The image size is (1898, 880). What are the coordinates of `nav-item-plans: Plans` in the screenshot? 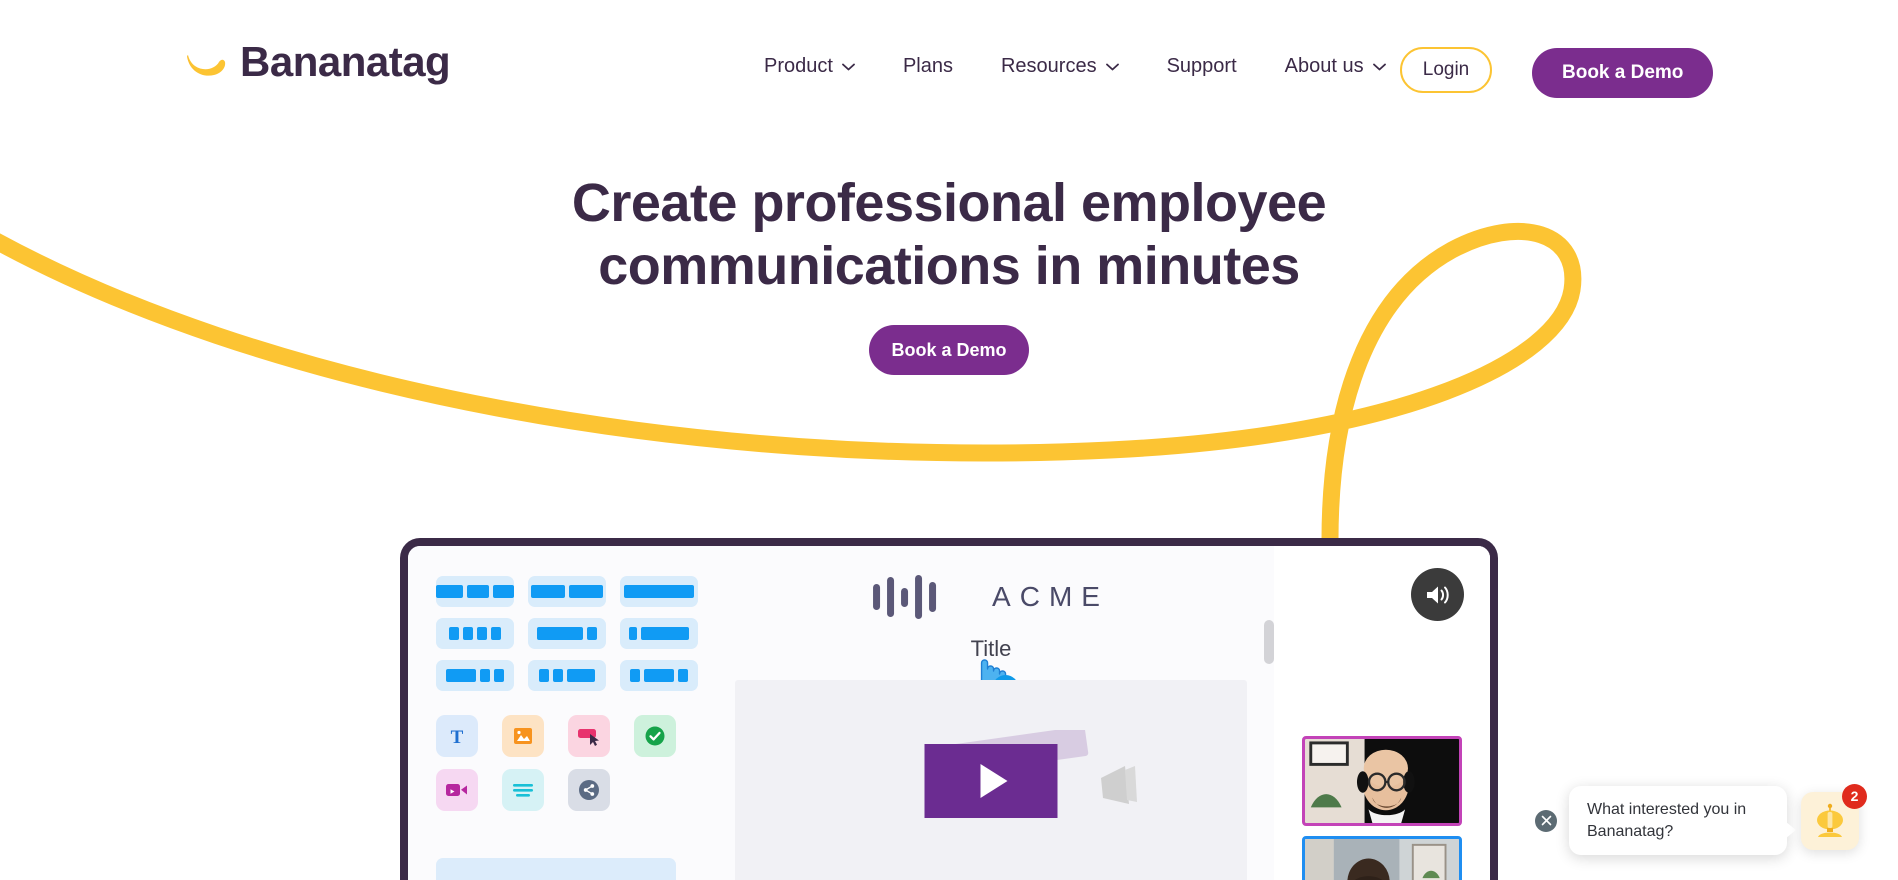 It's located at (928, 66).